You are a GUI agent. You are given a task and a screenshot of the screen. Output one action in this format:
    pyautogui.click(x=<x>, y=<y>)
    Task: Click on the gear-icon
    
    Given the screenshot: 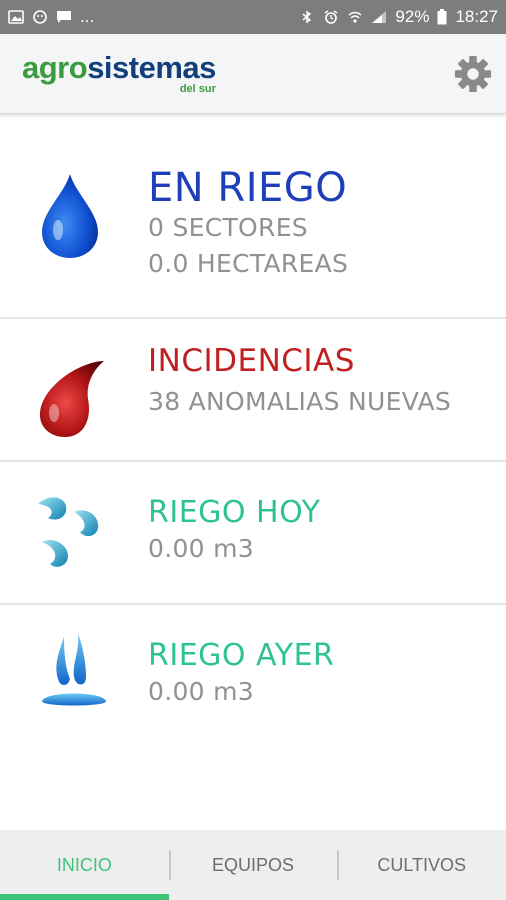 What is the action you would take?
    pyautogui.click(x=473, y=74)
    